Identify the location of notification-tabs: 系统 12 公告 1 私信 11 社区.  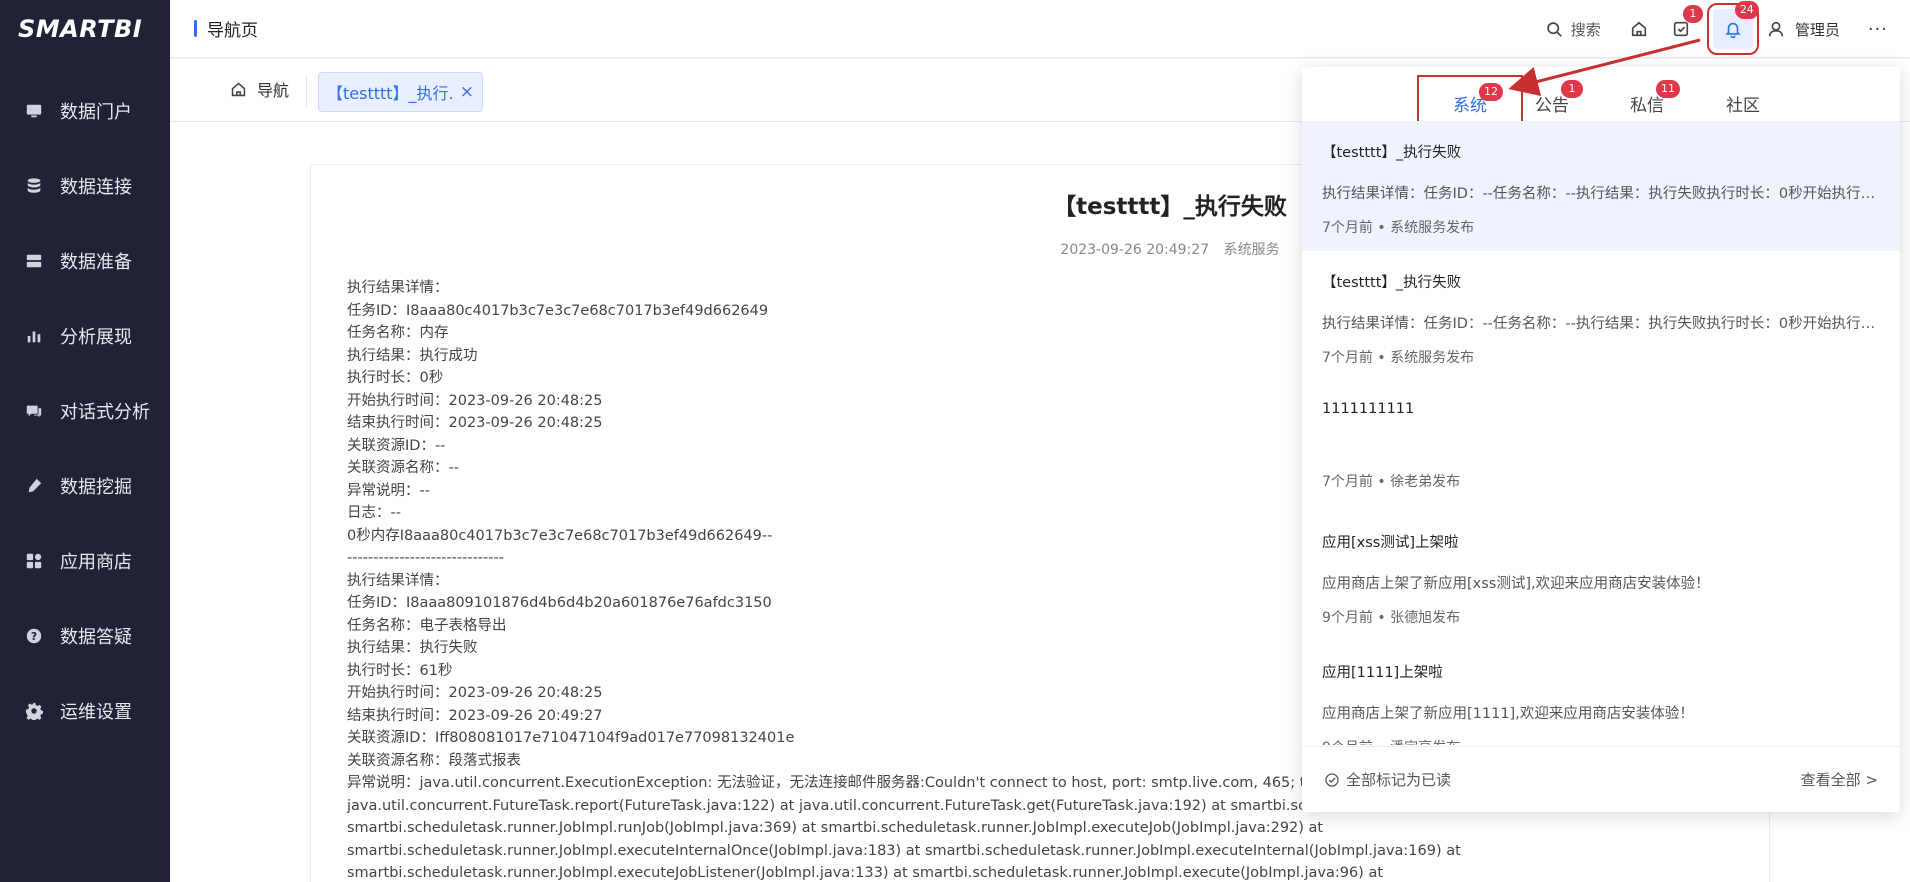
(1601, 101).